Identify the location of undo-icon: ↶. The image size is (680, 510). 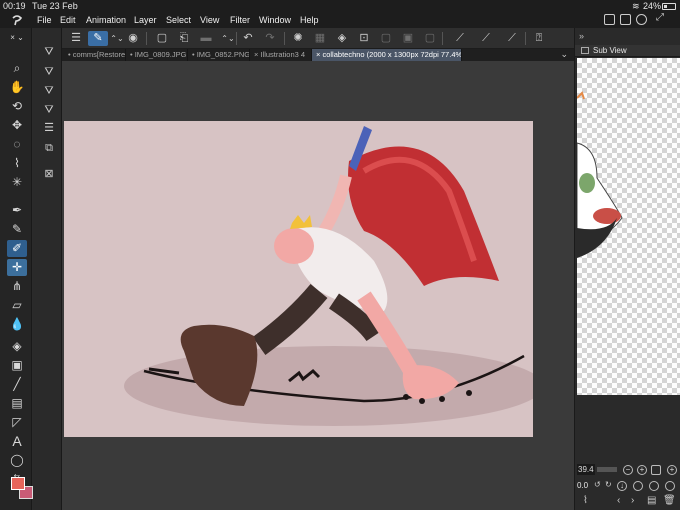
(248, 38).